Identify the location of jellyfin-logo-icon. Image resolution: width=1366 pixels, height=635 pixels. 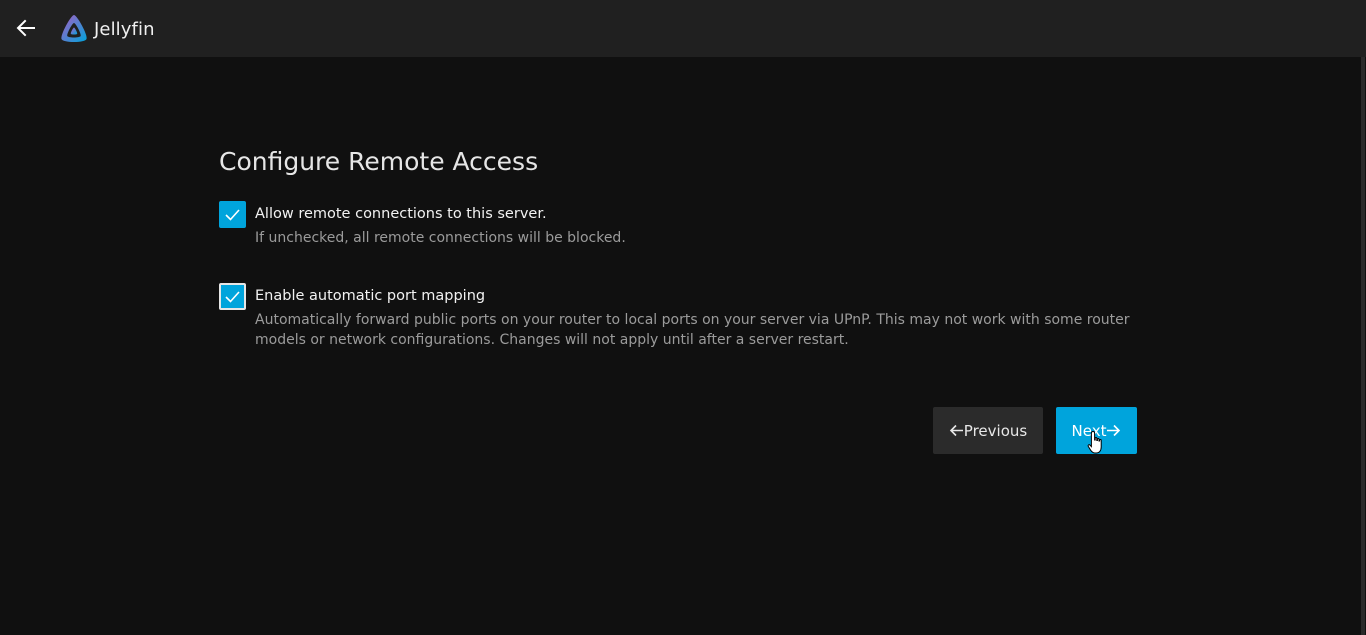
(74, 28).